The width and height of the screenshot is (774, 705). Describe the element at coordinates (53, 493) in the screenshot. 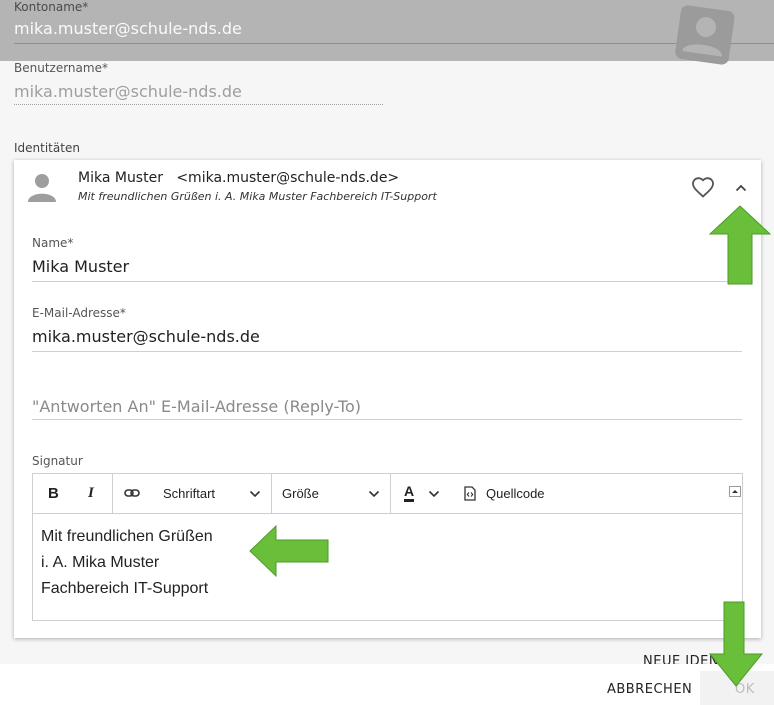

I see `bold-button: B` at that location.